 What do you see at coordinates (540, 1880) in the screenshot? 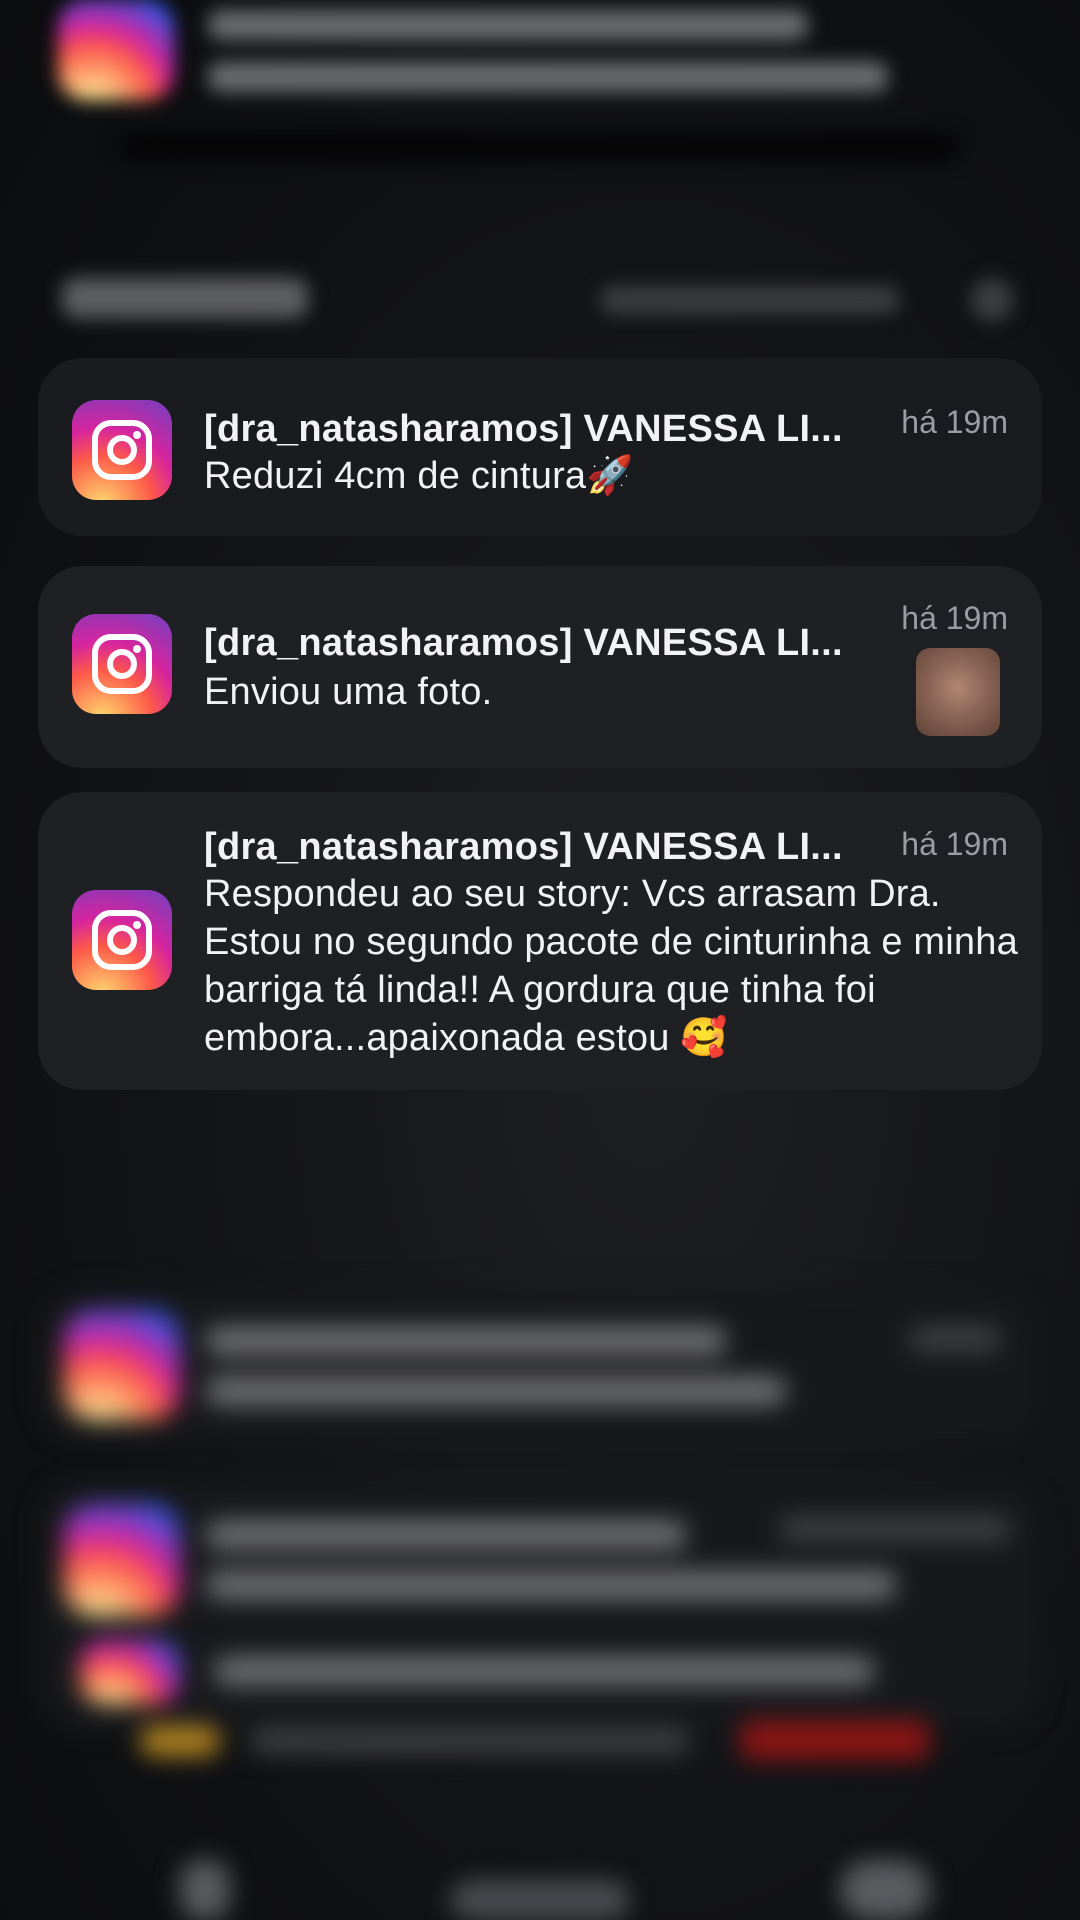
I see `blurred-bottom-controls` at bounding box center [540, 1880].